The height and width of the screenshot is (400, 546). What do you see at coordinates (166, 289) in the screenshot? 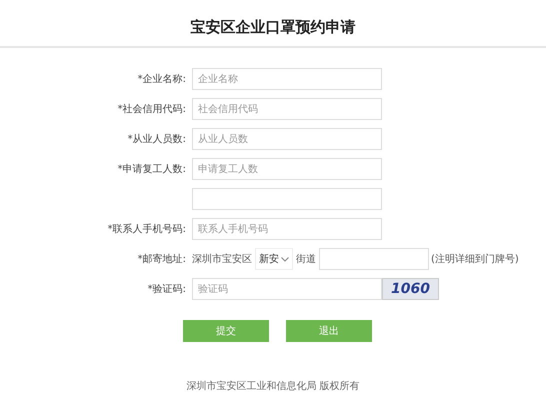
I see `field-label: *验证码:` at bounding box center [166, 289].